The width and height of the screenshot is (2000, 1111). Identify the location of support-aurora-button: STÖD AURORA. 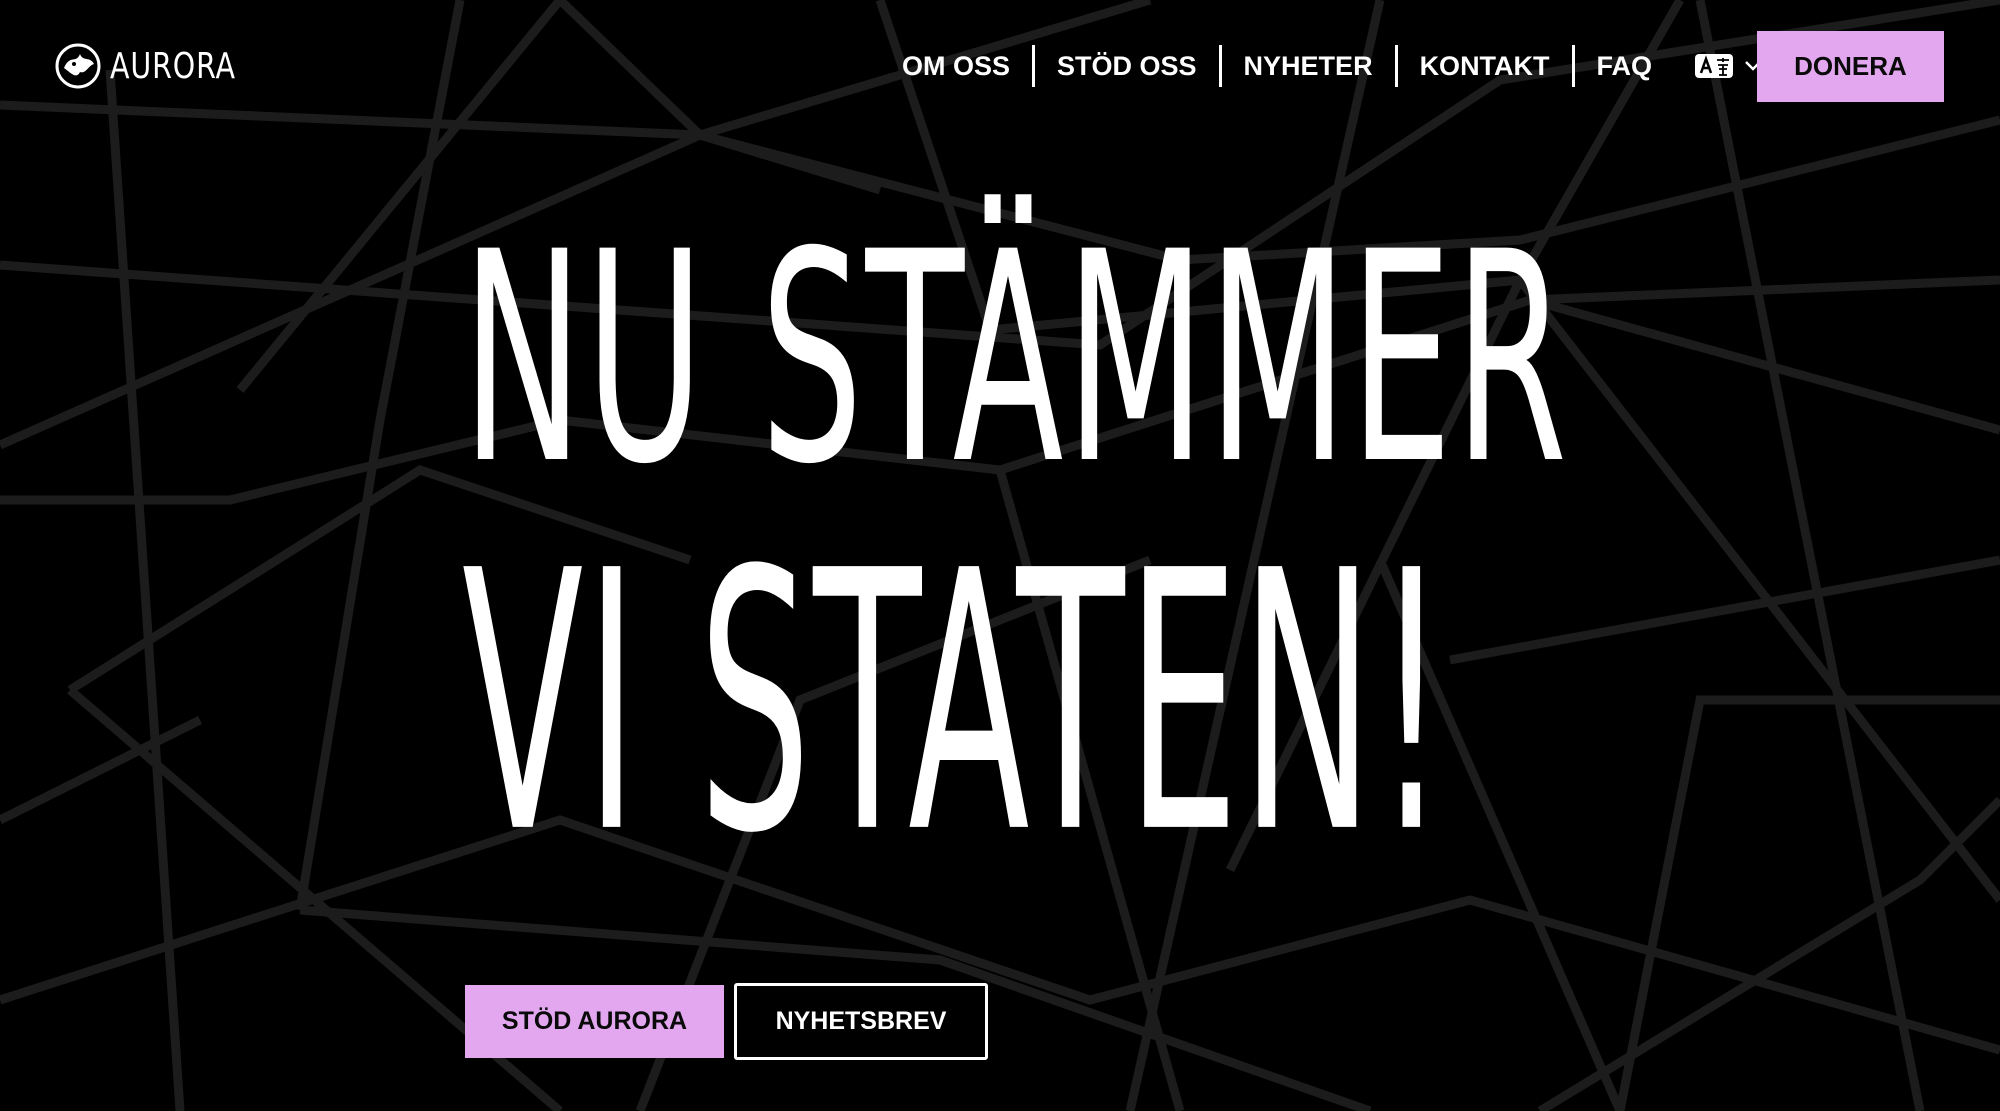
(594, 1021).